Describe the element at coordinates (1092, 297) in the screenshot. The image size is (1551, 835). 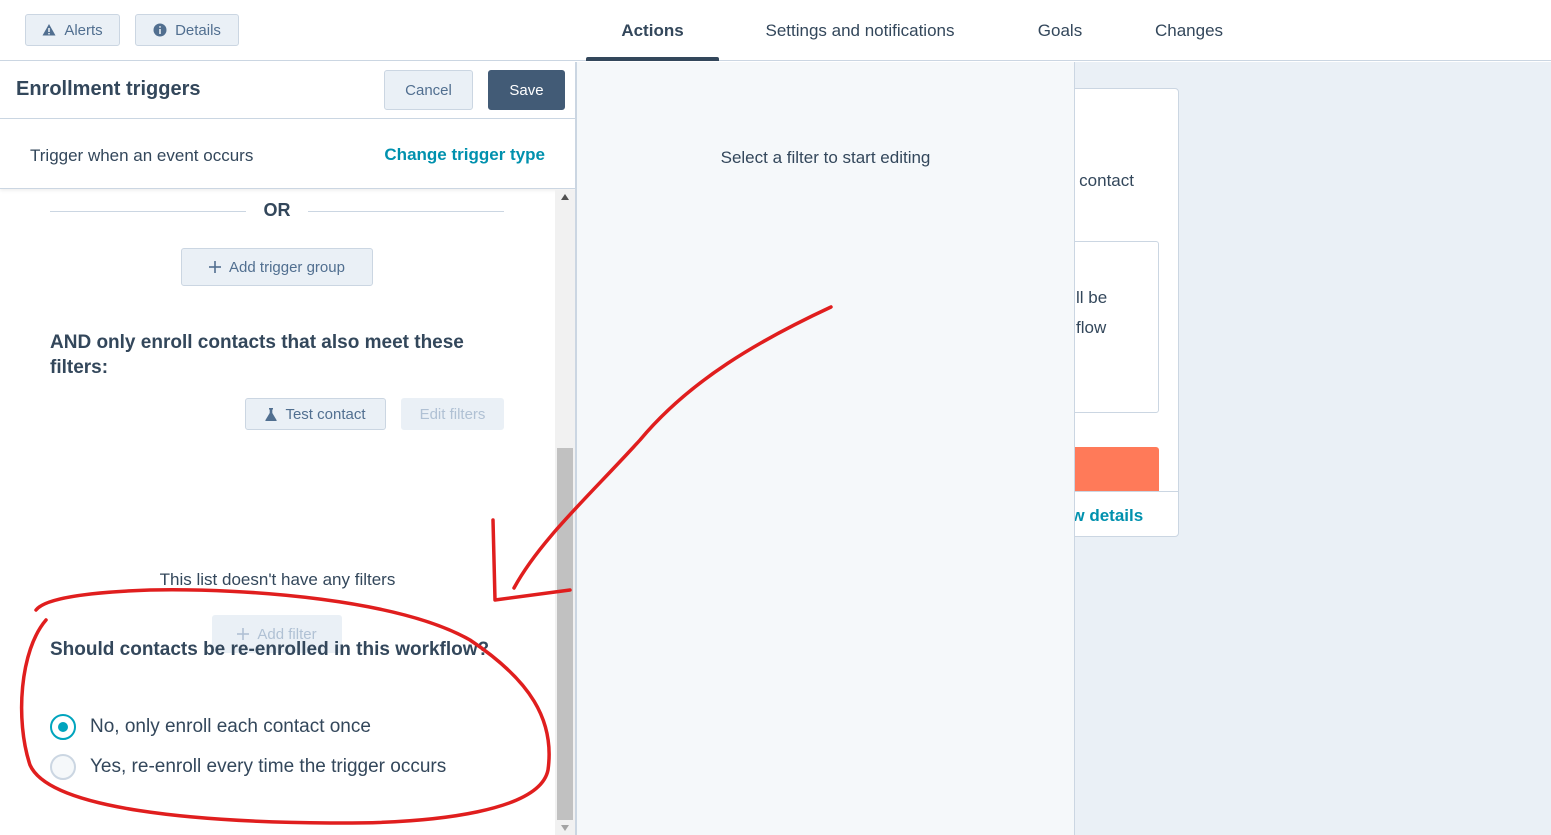
I see `card-inner-text-line1: ll be` at that location.